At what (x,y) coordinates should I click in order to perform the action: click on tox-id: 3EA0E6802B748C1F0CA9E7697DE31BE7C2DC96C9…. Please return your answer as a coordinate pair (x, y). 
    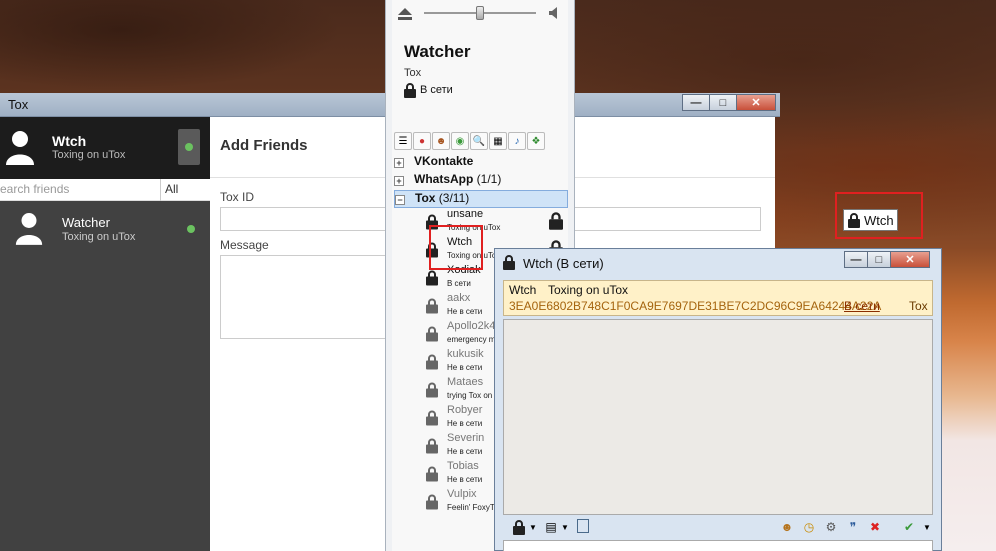
    Looking at the image, I should click on (695, 306).